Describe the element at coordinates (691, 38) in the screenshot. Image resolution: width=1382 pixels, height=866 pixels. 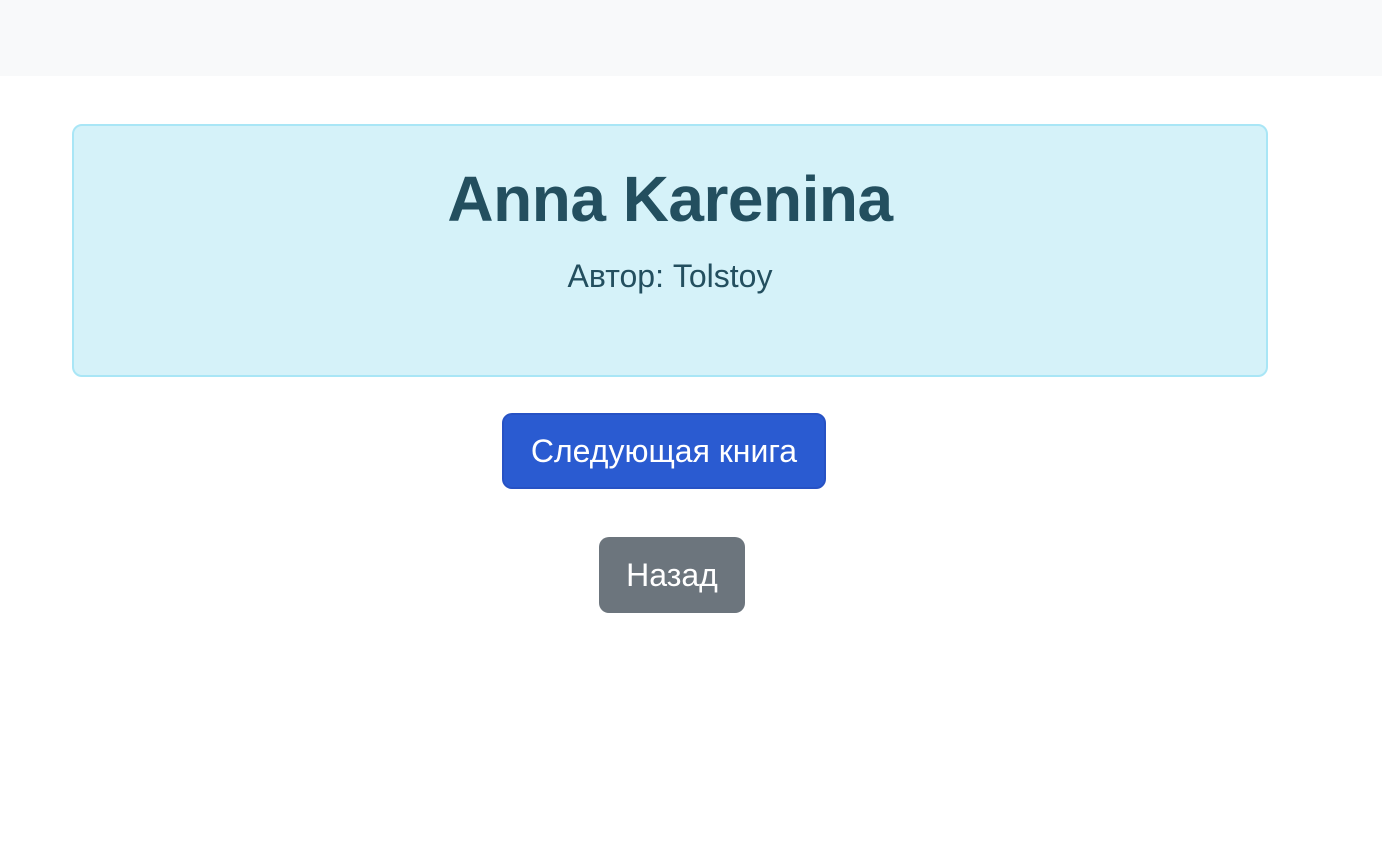
I see `top-navbar` at that location.